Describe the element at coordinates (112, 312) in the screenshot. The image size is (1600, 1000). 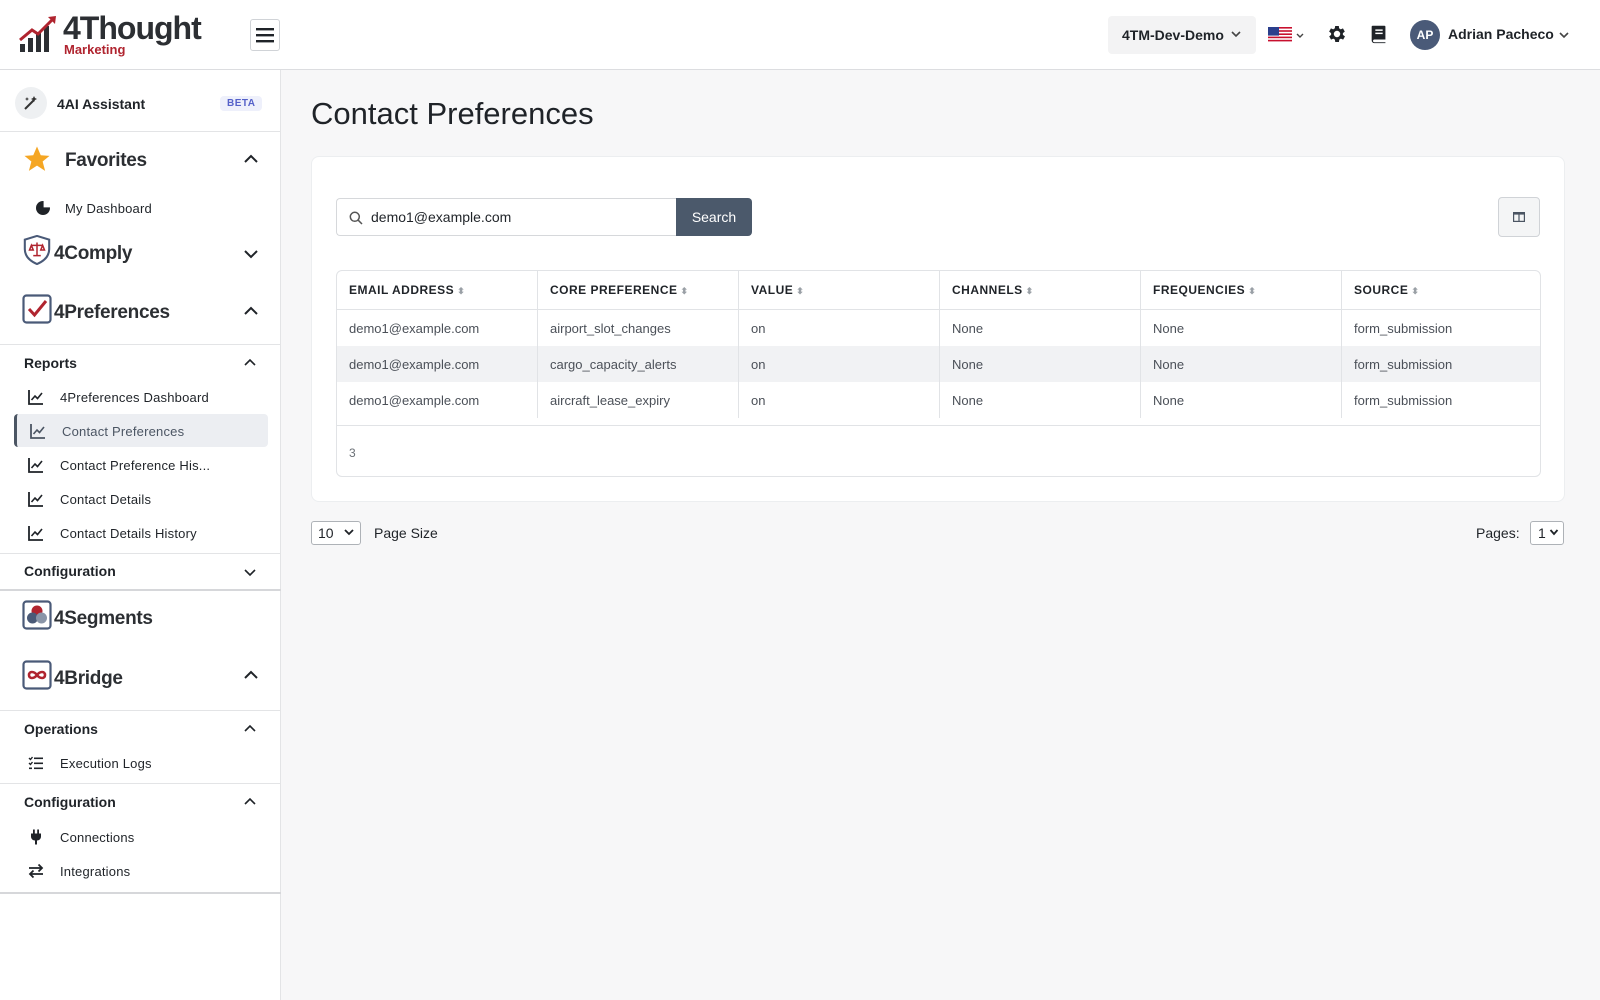
I see `preferences-title: 4Preferences` at that location.